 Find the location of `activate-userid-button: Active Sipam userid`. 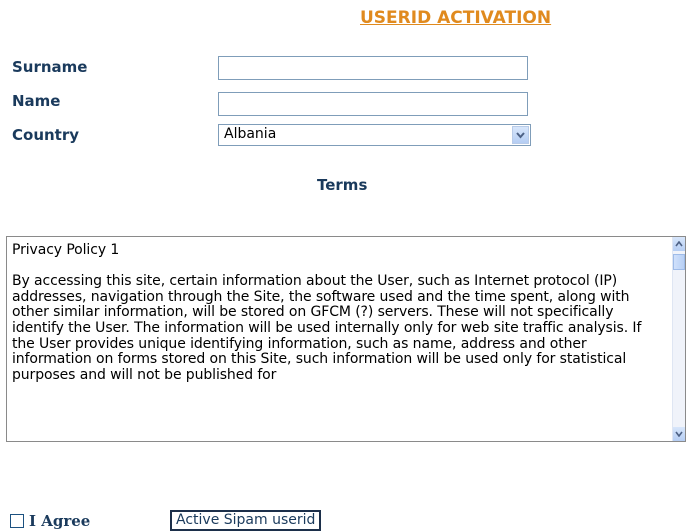

activate-userid-button: Active Sipam userid is located at coordinates (246, 520).